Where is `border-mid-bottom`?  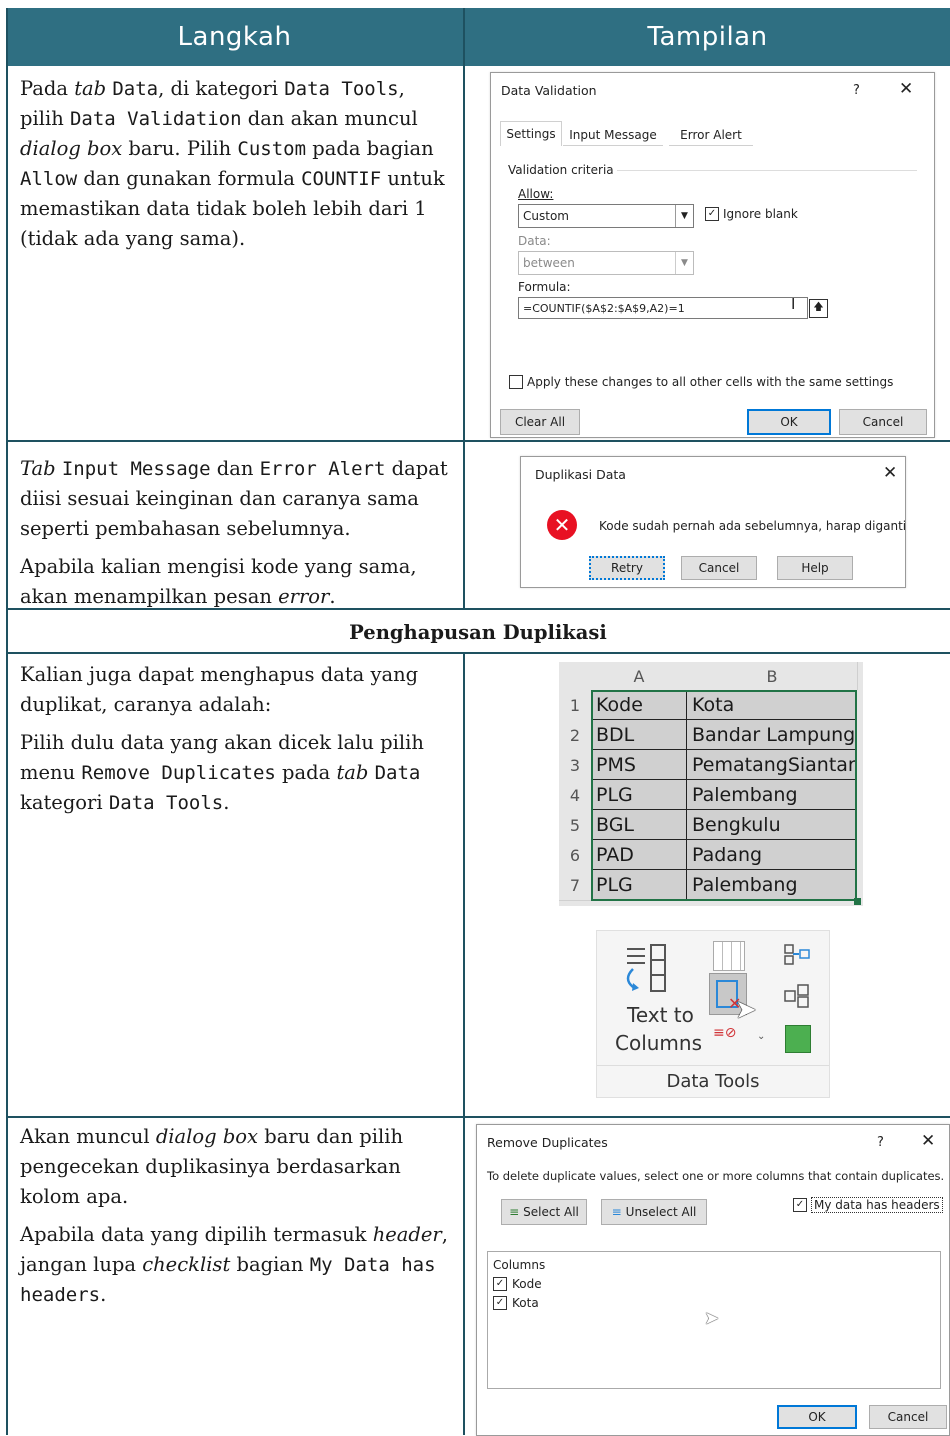 border-mid-bottom is located at coordinates (464, 1044).